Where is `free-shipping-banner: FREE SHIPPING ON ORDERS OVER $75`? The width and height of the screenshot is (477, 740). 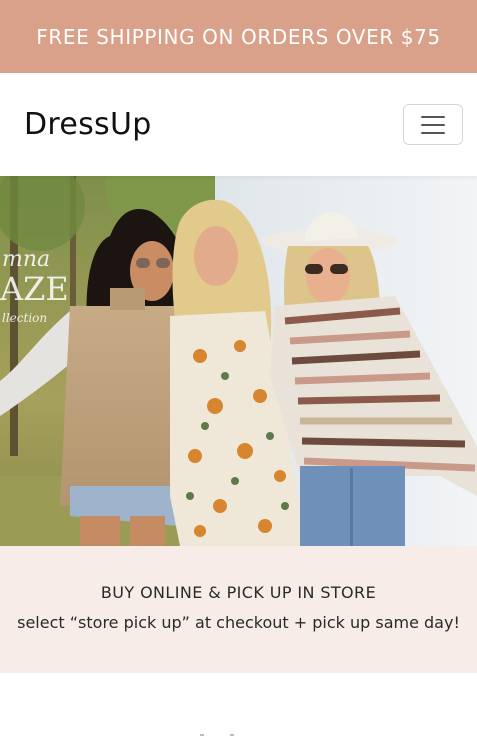 free-shipping-banner: FREE SHIPPING ON ORDERS OVER $75 is located at coordinates (238, 36).